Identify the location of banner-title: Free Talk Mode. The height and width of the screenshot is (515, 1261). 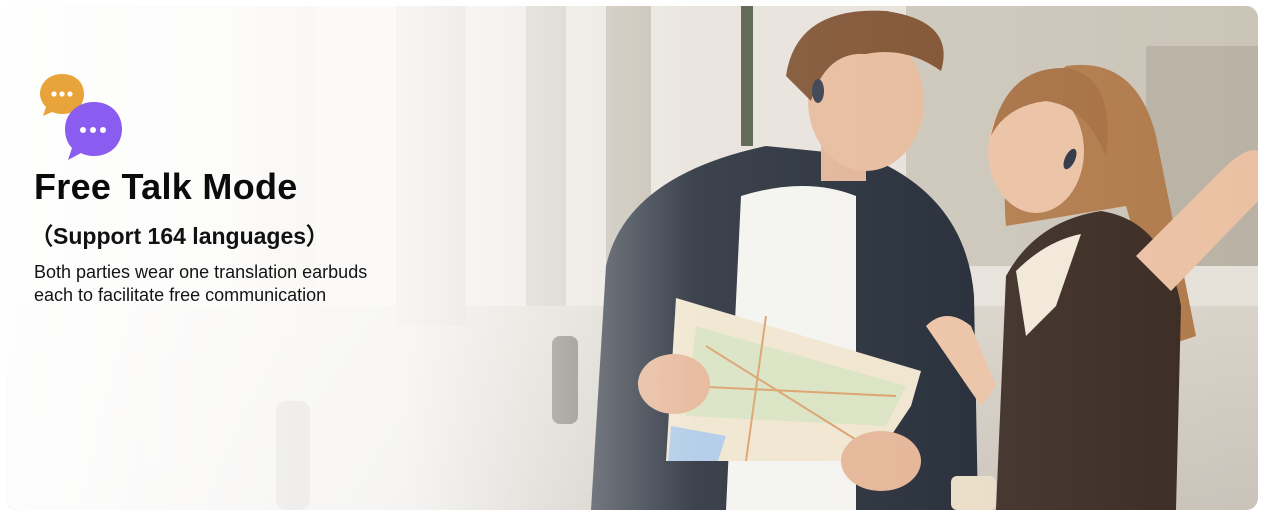
(166, 186).